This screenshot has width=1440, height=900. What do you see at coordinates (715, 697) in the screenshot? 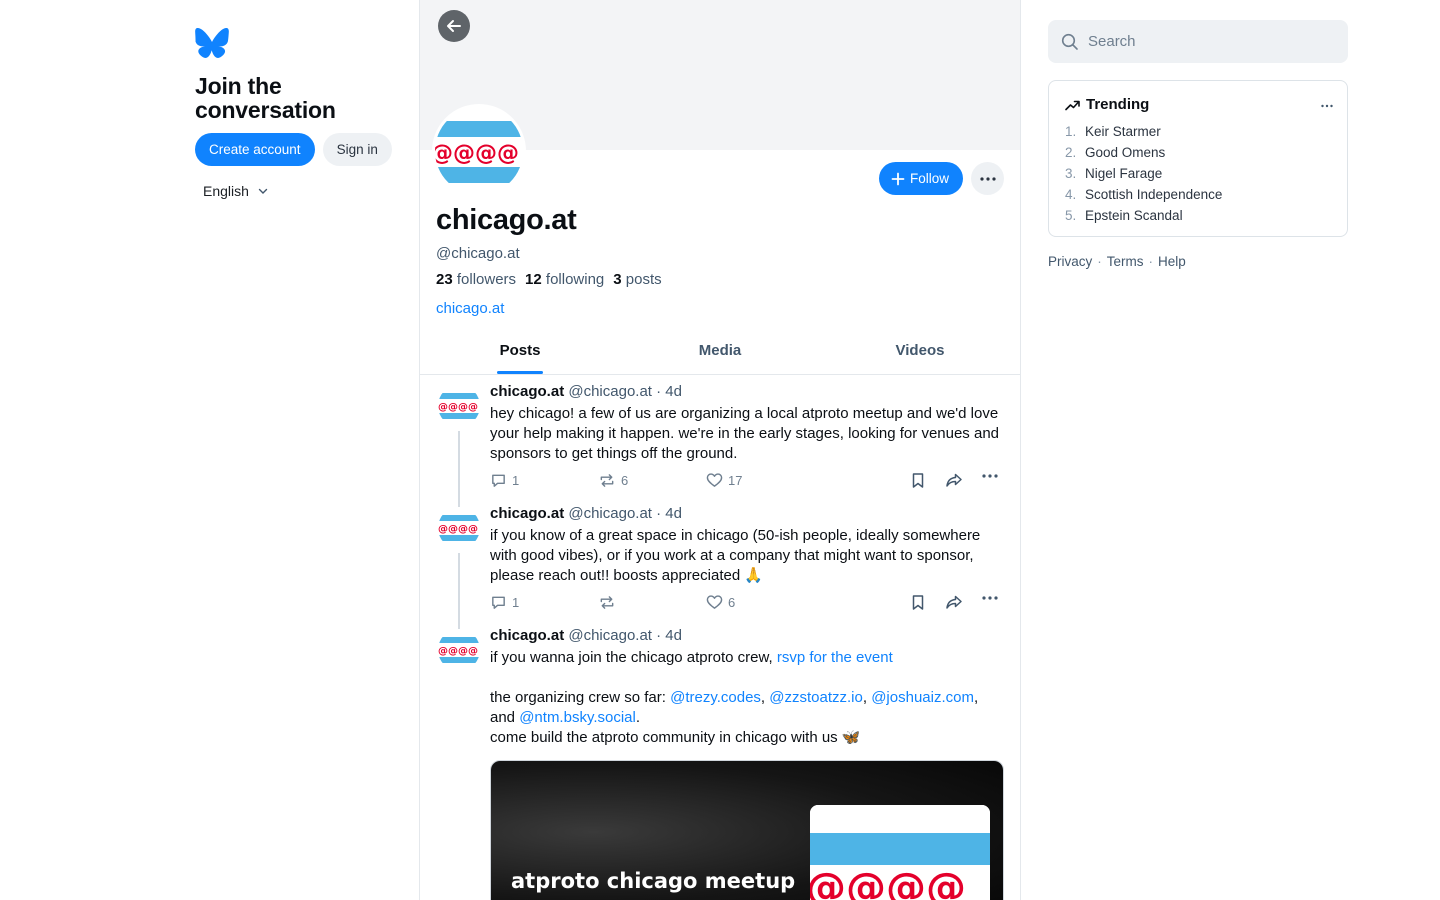
I see `mention-link: @trezy.codes` at bounding box center [715, 697].